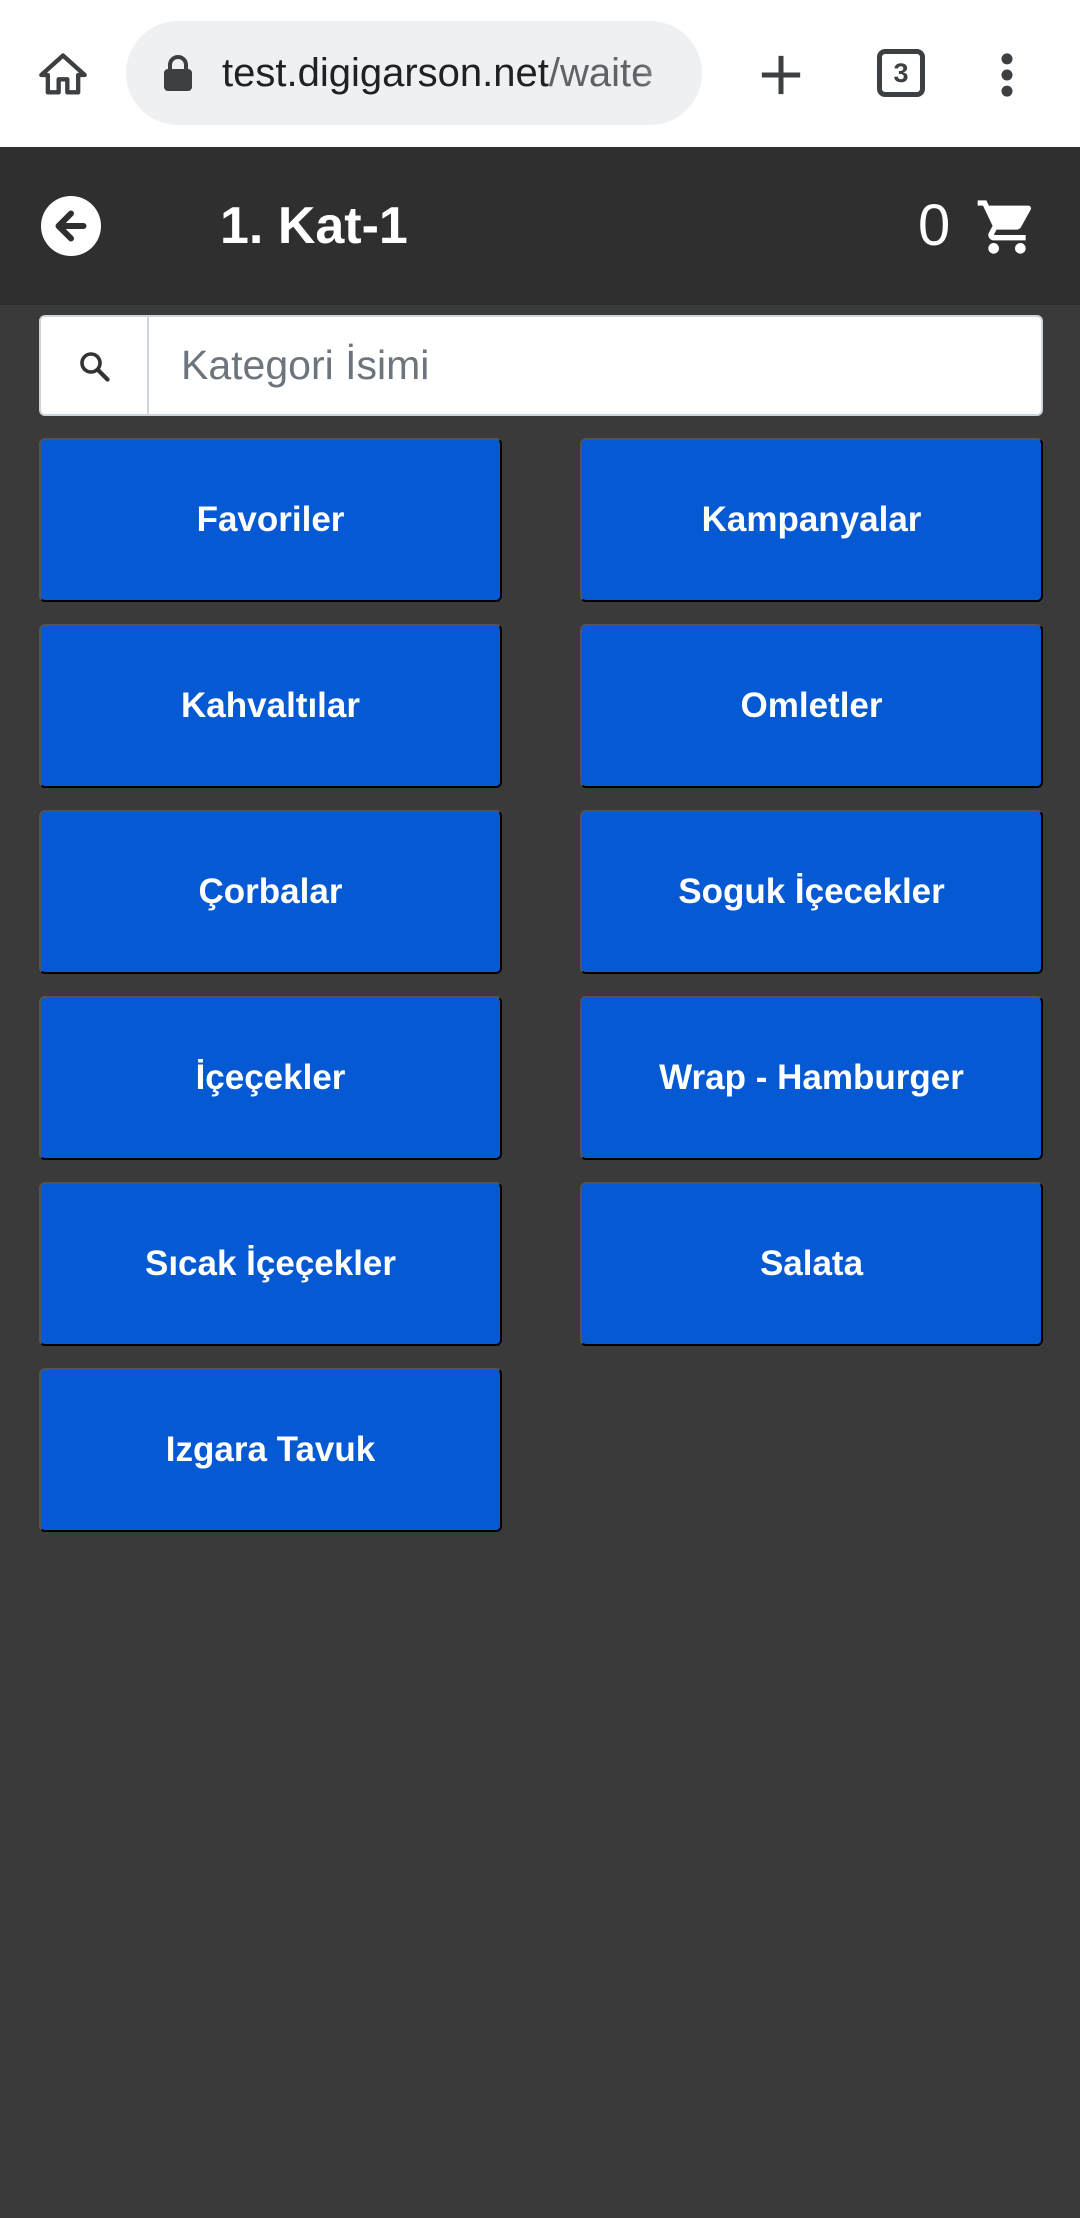 The width and height of the screenshot is (1080, 2218). Describe the element at coordinates (385, 73) in the screenshot. I see `url-domain: test.digigarson.net` at that location.